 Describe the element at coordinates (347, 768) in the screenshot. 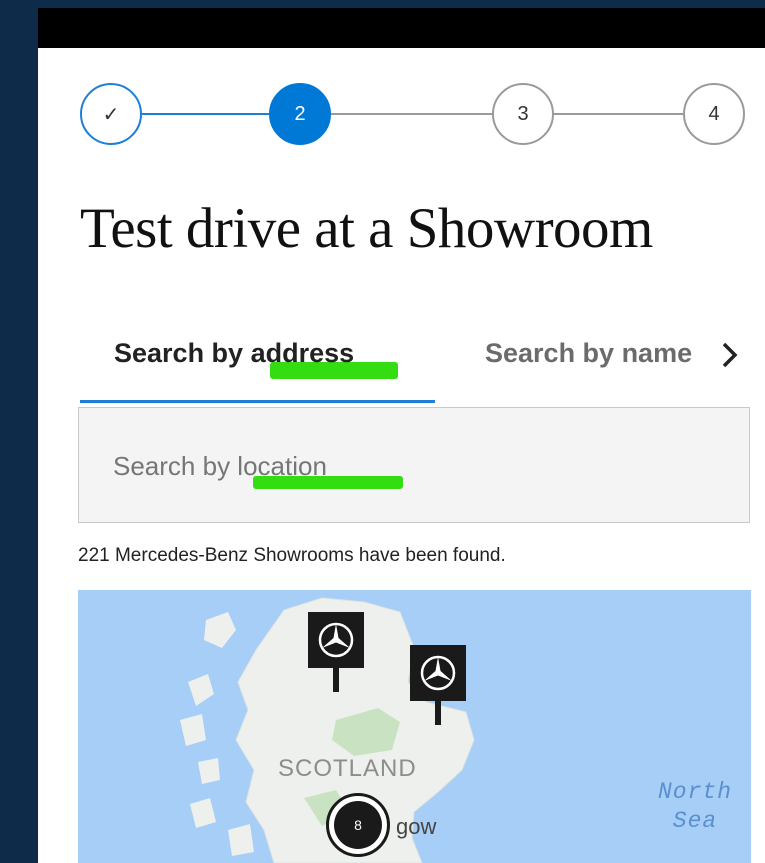

I see `map-label-scotland: SCOTLAND` at that location.